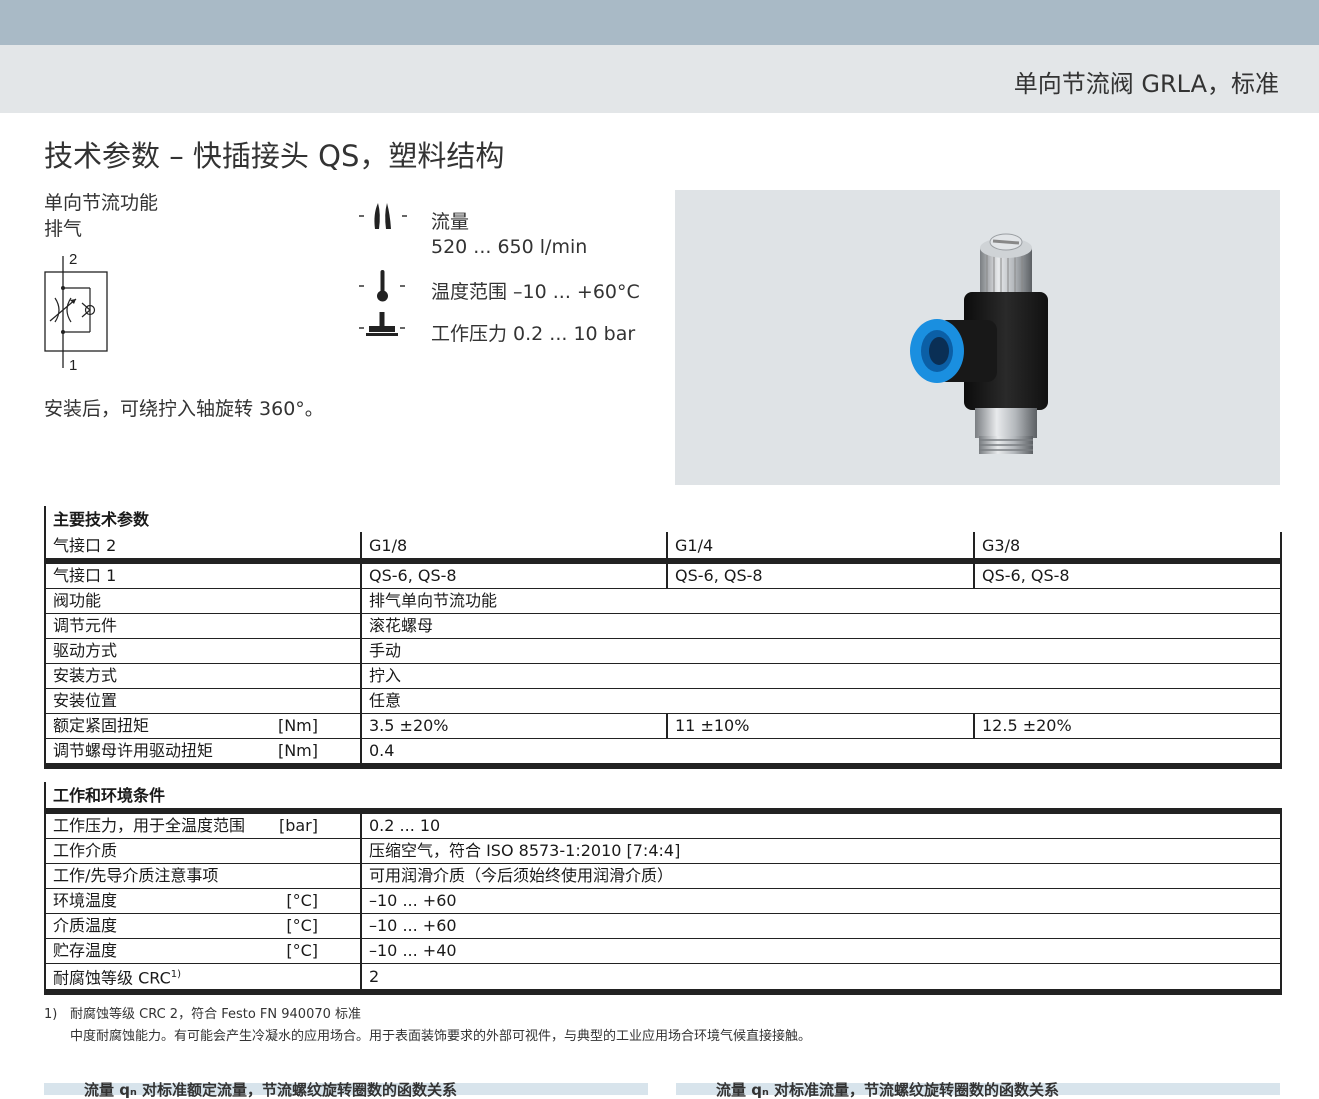  Describe the element at coordinates (383, 216) in the screenshot. I see `flow-icon` at that location.